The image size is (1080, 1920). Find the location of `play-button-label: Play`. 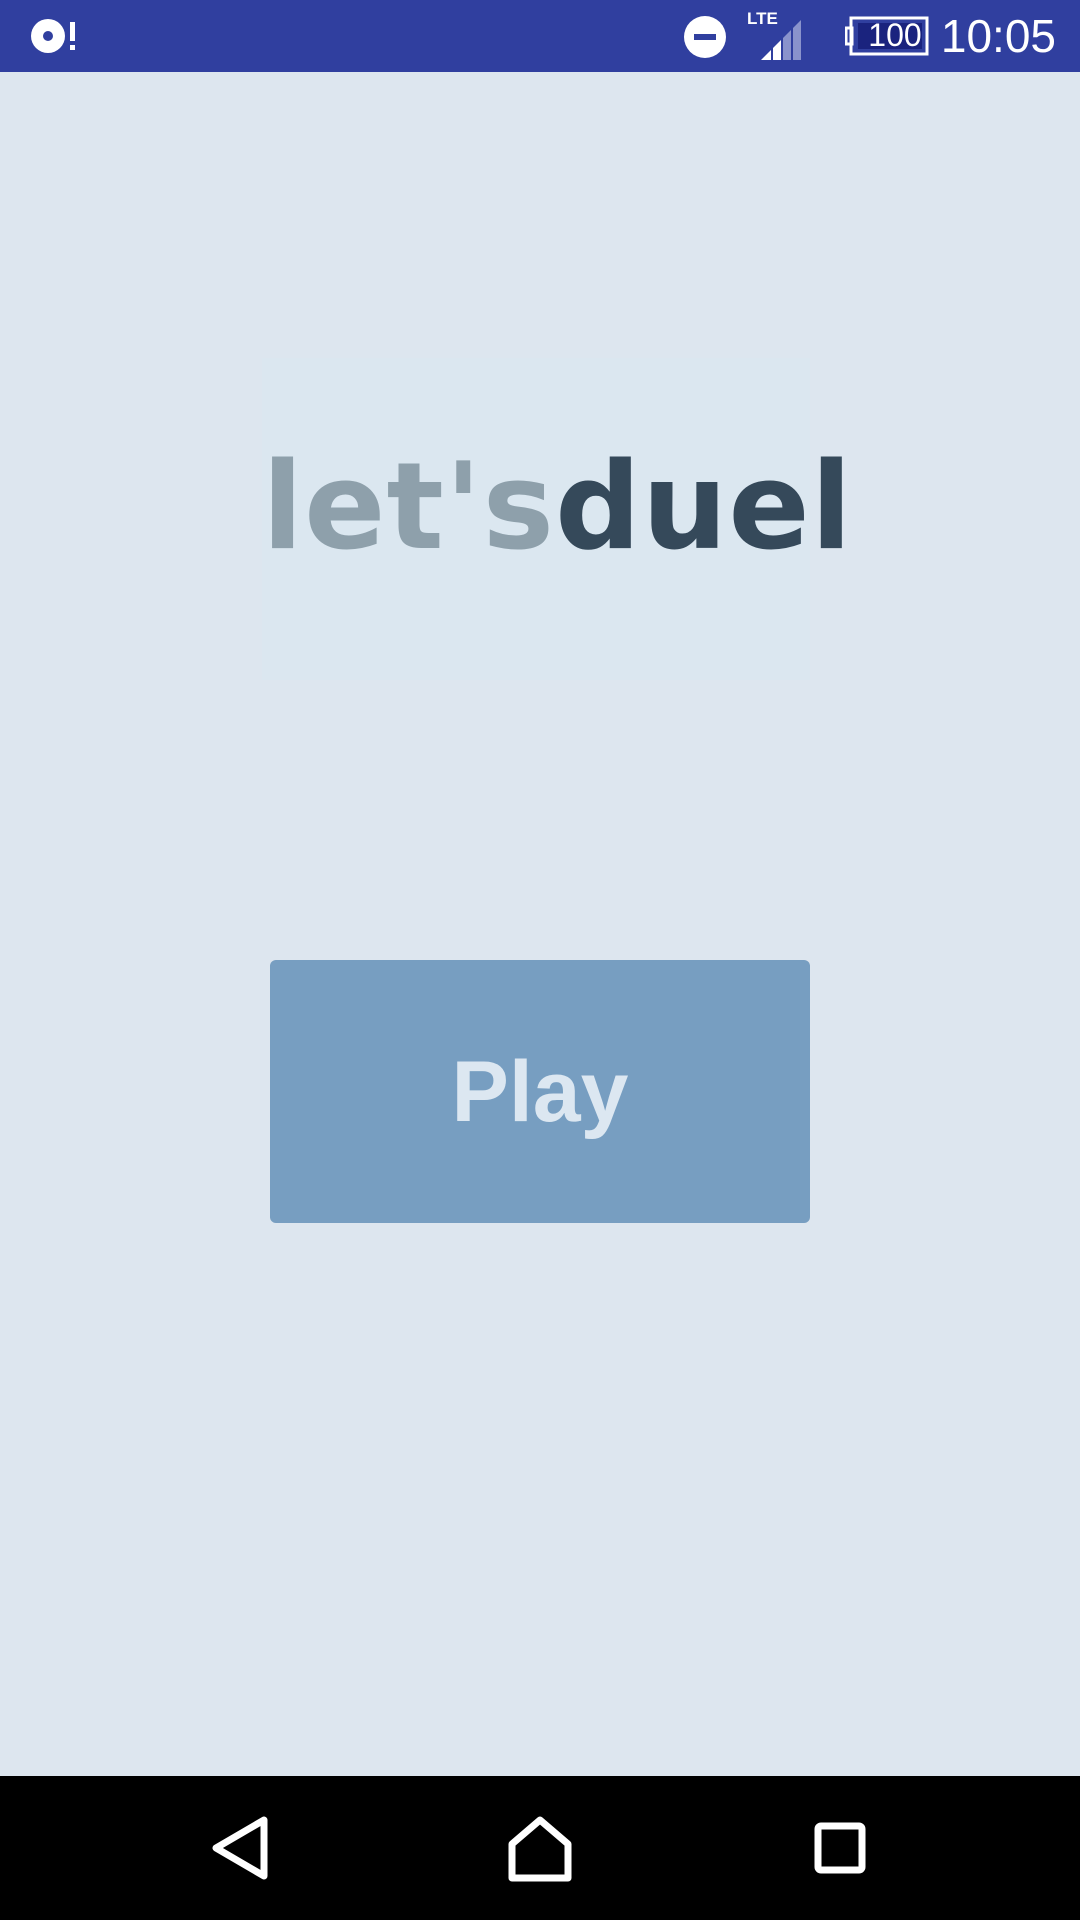

play-button-label: Play is located at coordinates (540, 1092).